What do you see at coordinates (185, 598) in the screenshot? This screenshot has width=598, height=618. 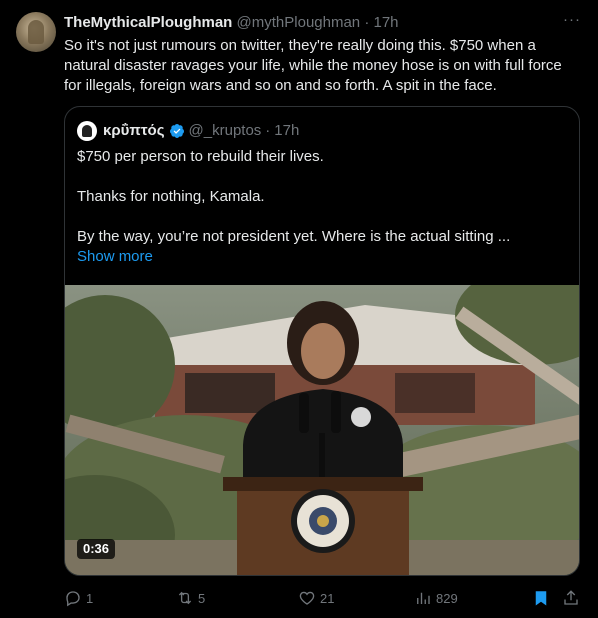 I see `repost-icon` at bounding box center [185, 598].